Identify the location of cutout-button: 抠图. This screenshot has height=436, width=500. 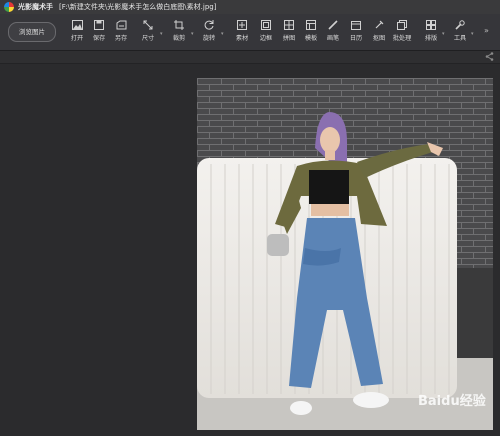
(379, 32).